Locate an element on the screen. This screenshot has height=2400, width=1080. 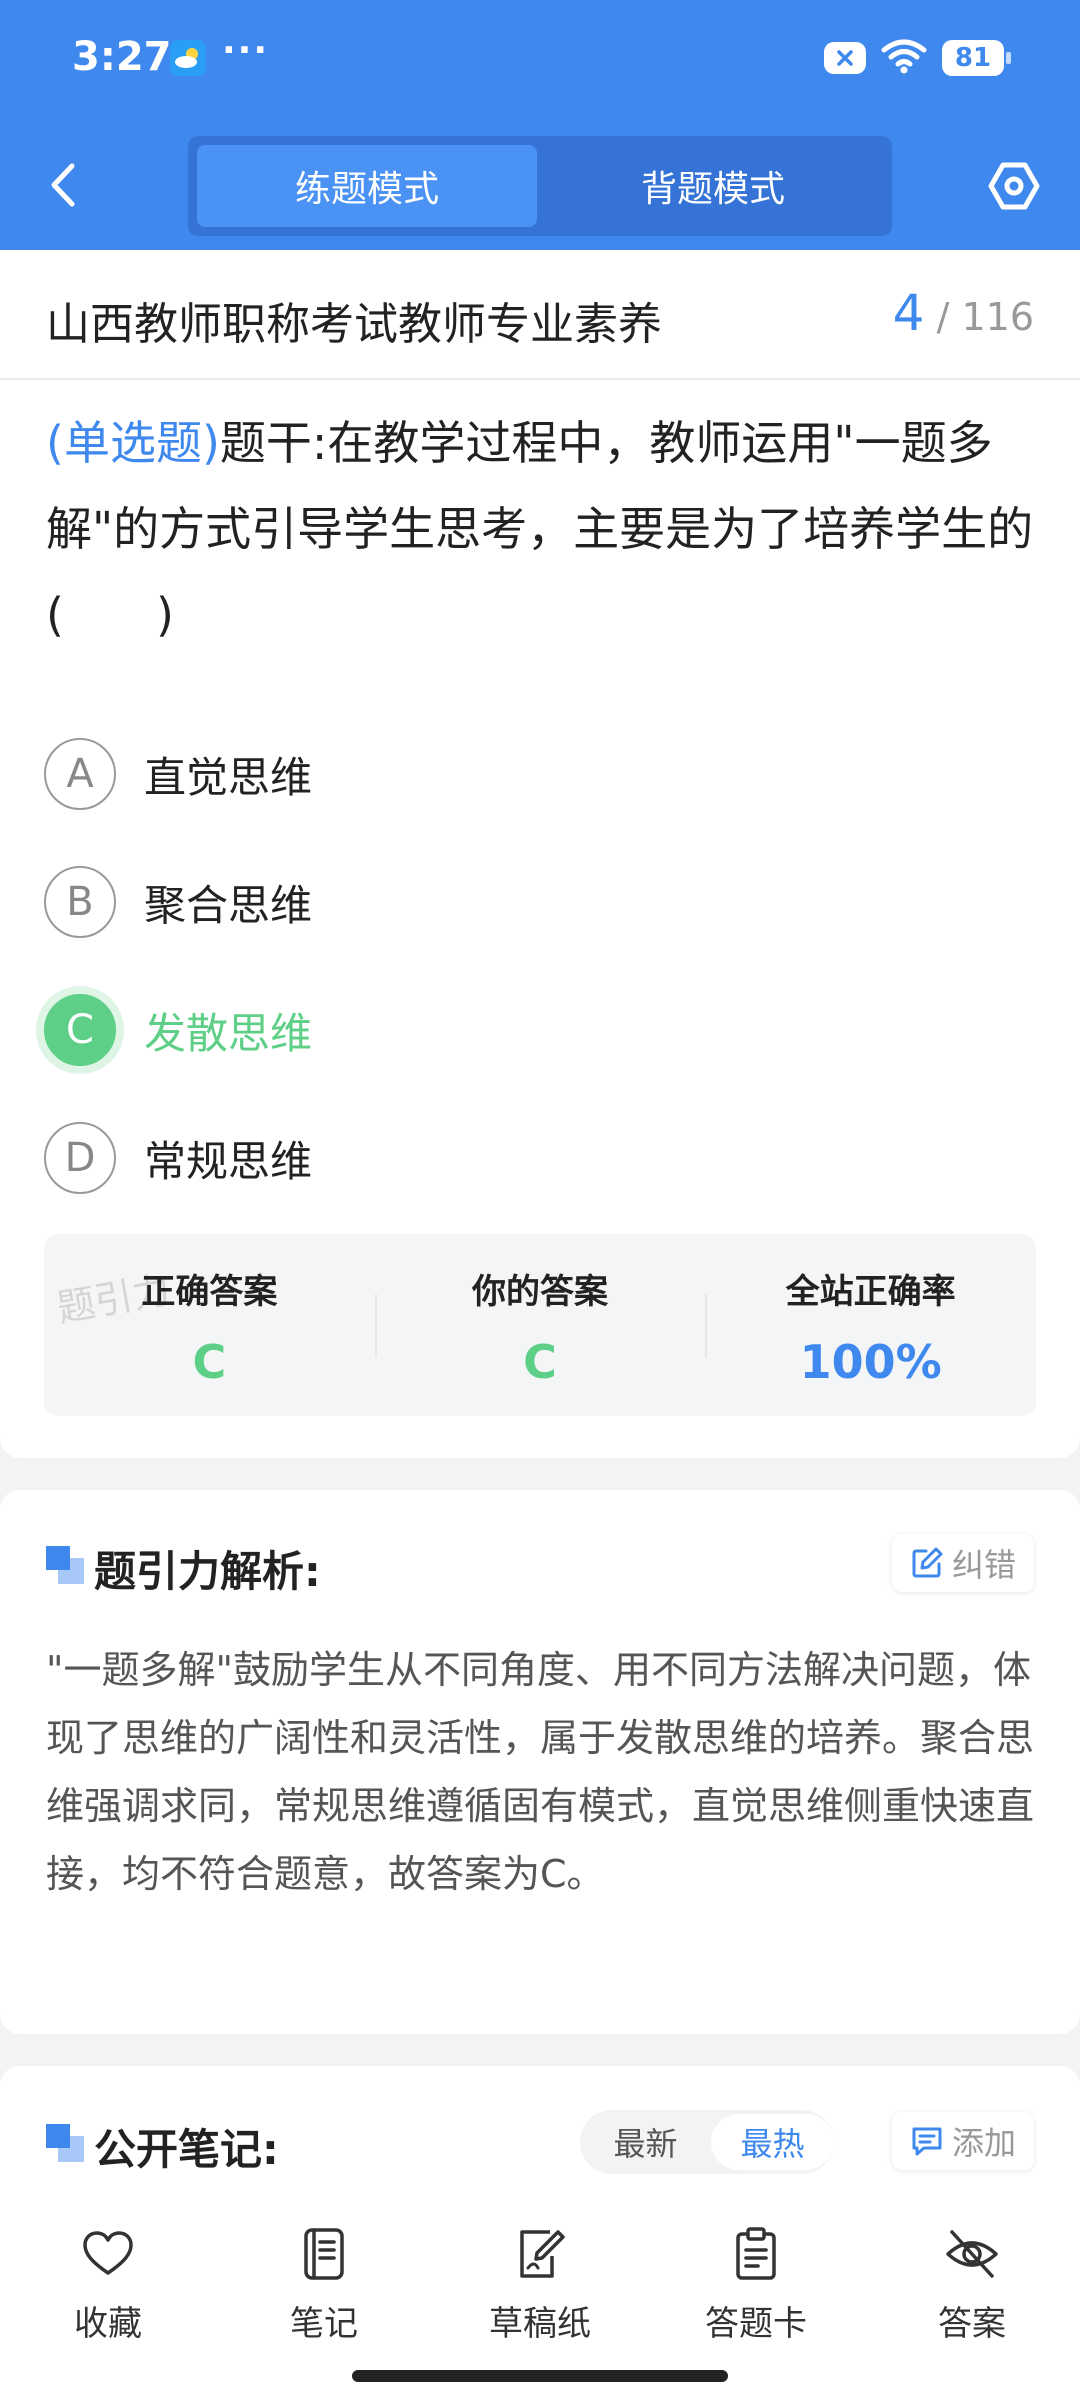
notes-title: 公开笔记: is located at coordinates (186, 2149).